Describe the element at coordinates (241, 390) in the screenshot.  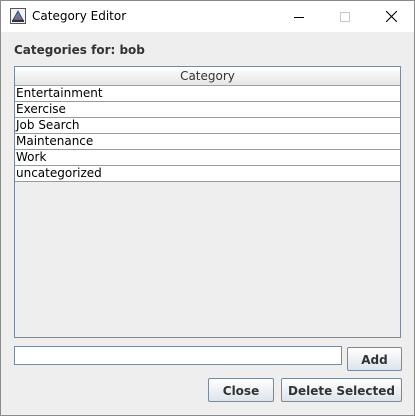
I see `close-button: Close` at that location.